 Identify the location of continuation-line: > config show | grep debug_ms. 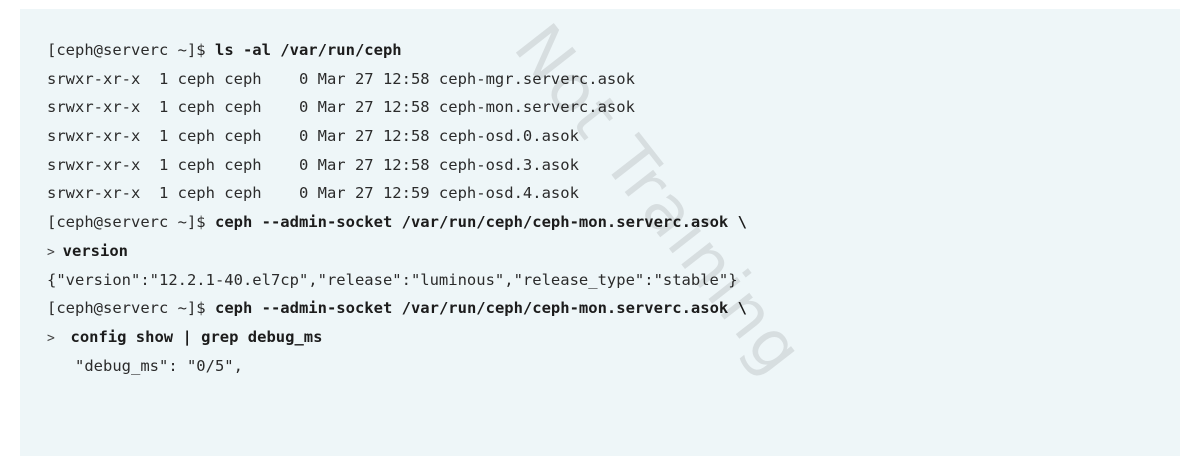
(613, 337).